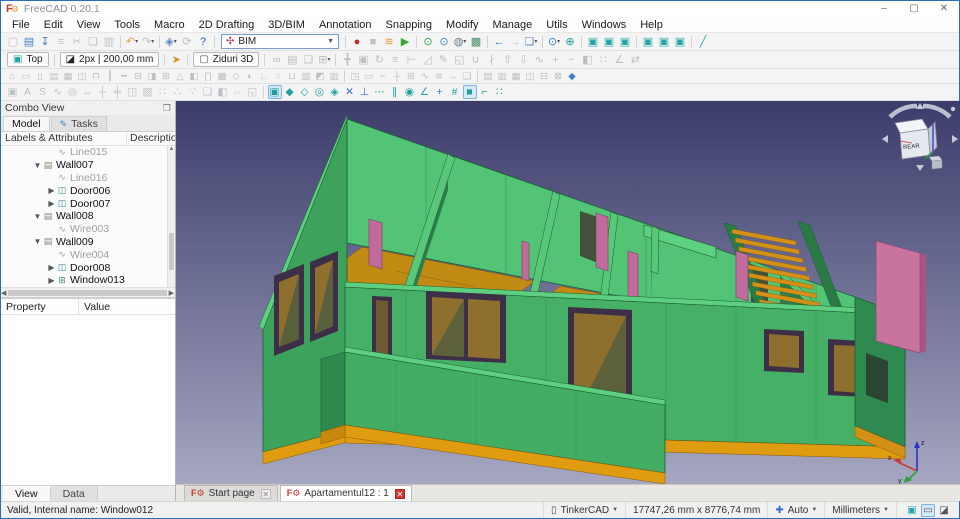 Image resolution: width=960 pixels, height=519 pixels. I want to click on menu-file: File, so click(21, 25).